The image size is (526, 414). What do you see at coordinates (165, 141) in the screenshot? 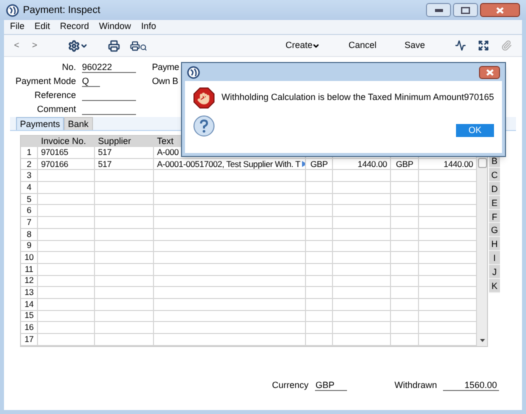
I see `column-header: Text` at bounding box center [165, 141].